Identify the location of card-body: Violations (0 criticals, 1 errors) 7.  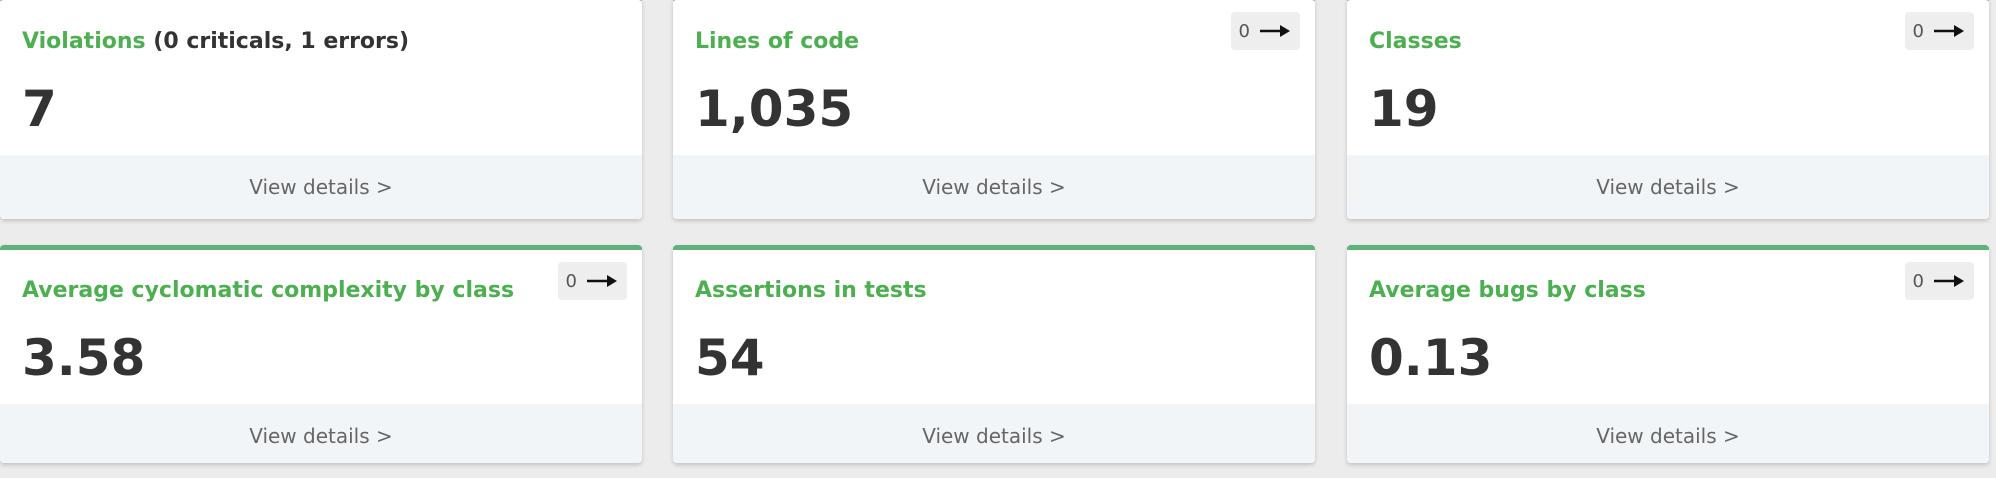
(321, 77).